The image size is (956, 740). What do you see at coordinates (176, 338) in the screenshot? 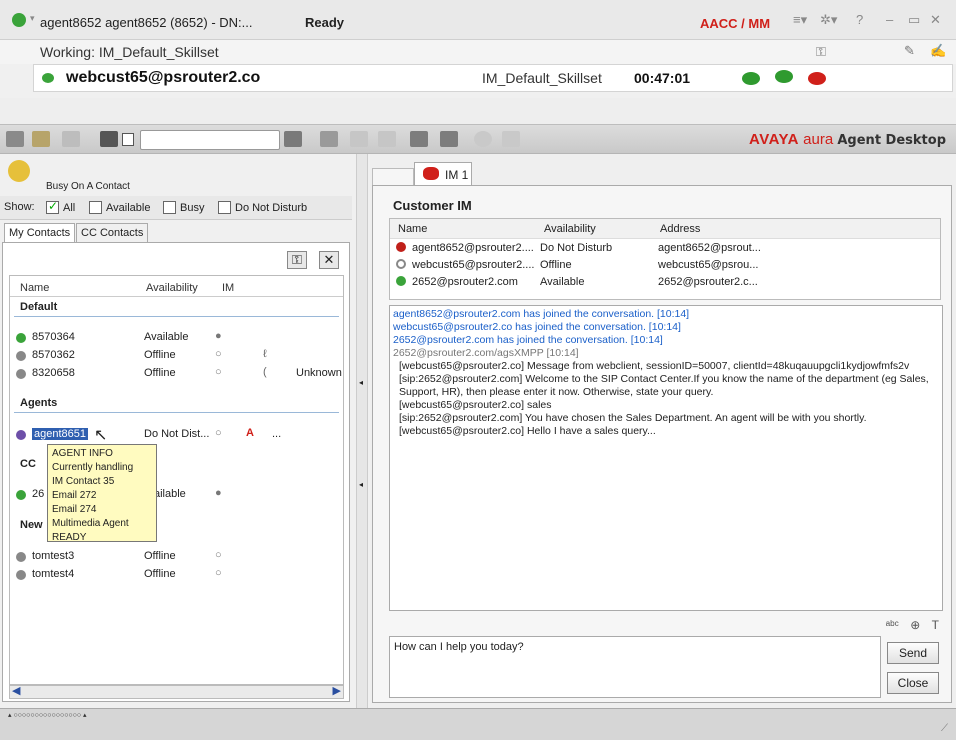
I see `contact-row: 8570364 Available ●` at bounding box center [176, 338].